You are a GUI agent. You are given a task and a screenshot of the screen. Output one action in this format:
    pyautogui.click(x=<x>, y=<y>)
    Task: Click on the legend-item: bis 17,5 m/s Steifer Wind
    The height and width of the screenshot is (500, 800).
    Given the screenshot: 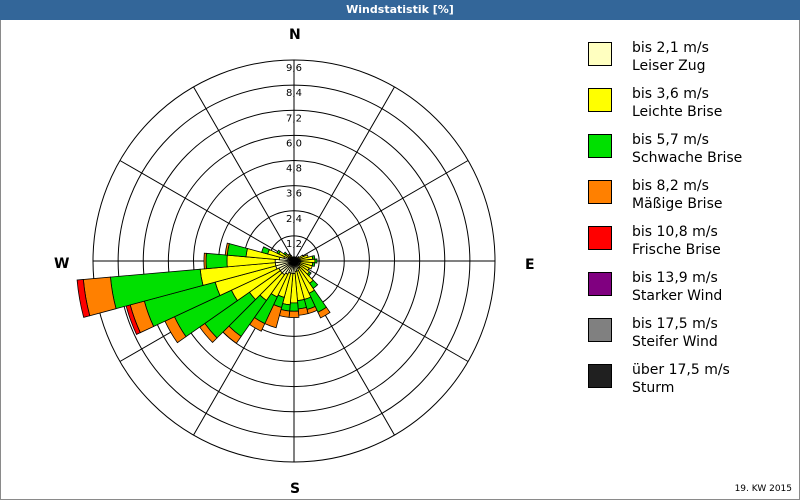 What is the action you would take?
    pyautogui.click(x=688, y=339)
    